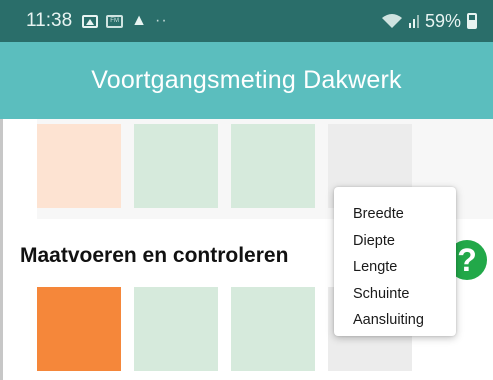  I want to click on status-time: 11:38, so click(49, 20).